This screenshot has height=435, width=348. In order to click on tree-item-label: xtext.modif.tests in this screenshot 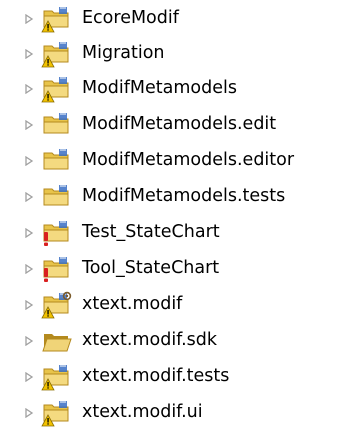, I will do `click(156, 376)`.